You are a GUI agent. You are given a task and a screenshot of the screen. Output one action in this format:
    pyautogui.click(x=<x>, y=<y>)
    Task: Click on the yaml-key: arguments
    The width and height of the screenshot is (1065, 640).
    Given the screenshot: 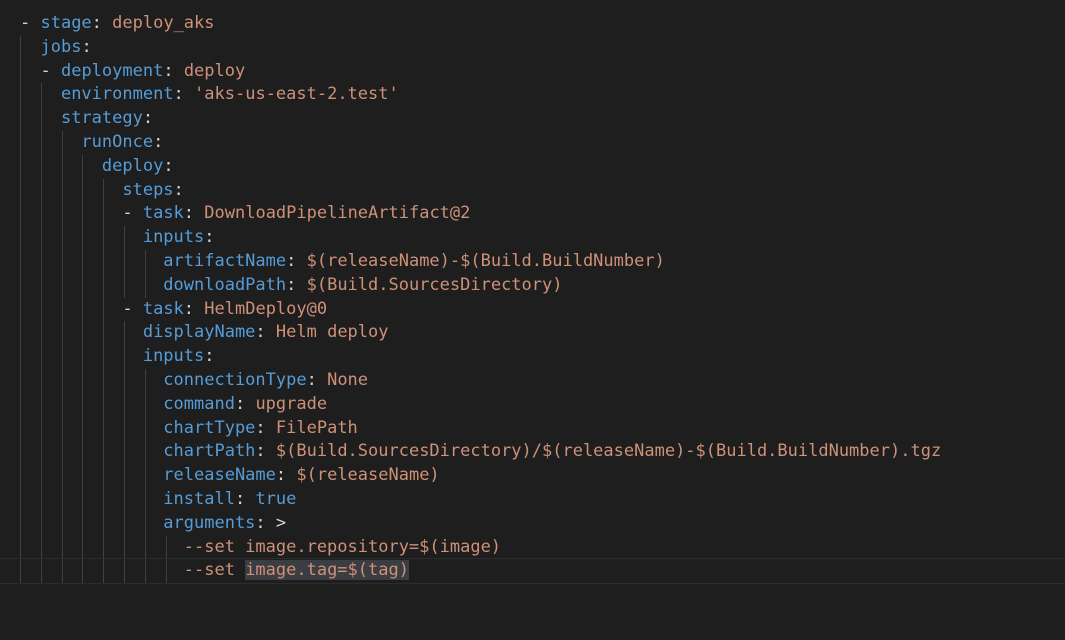 What is the action you would take?
    pyautogui.click(x=209, y=522)
    